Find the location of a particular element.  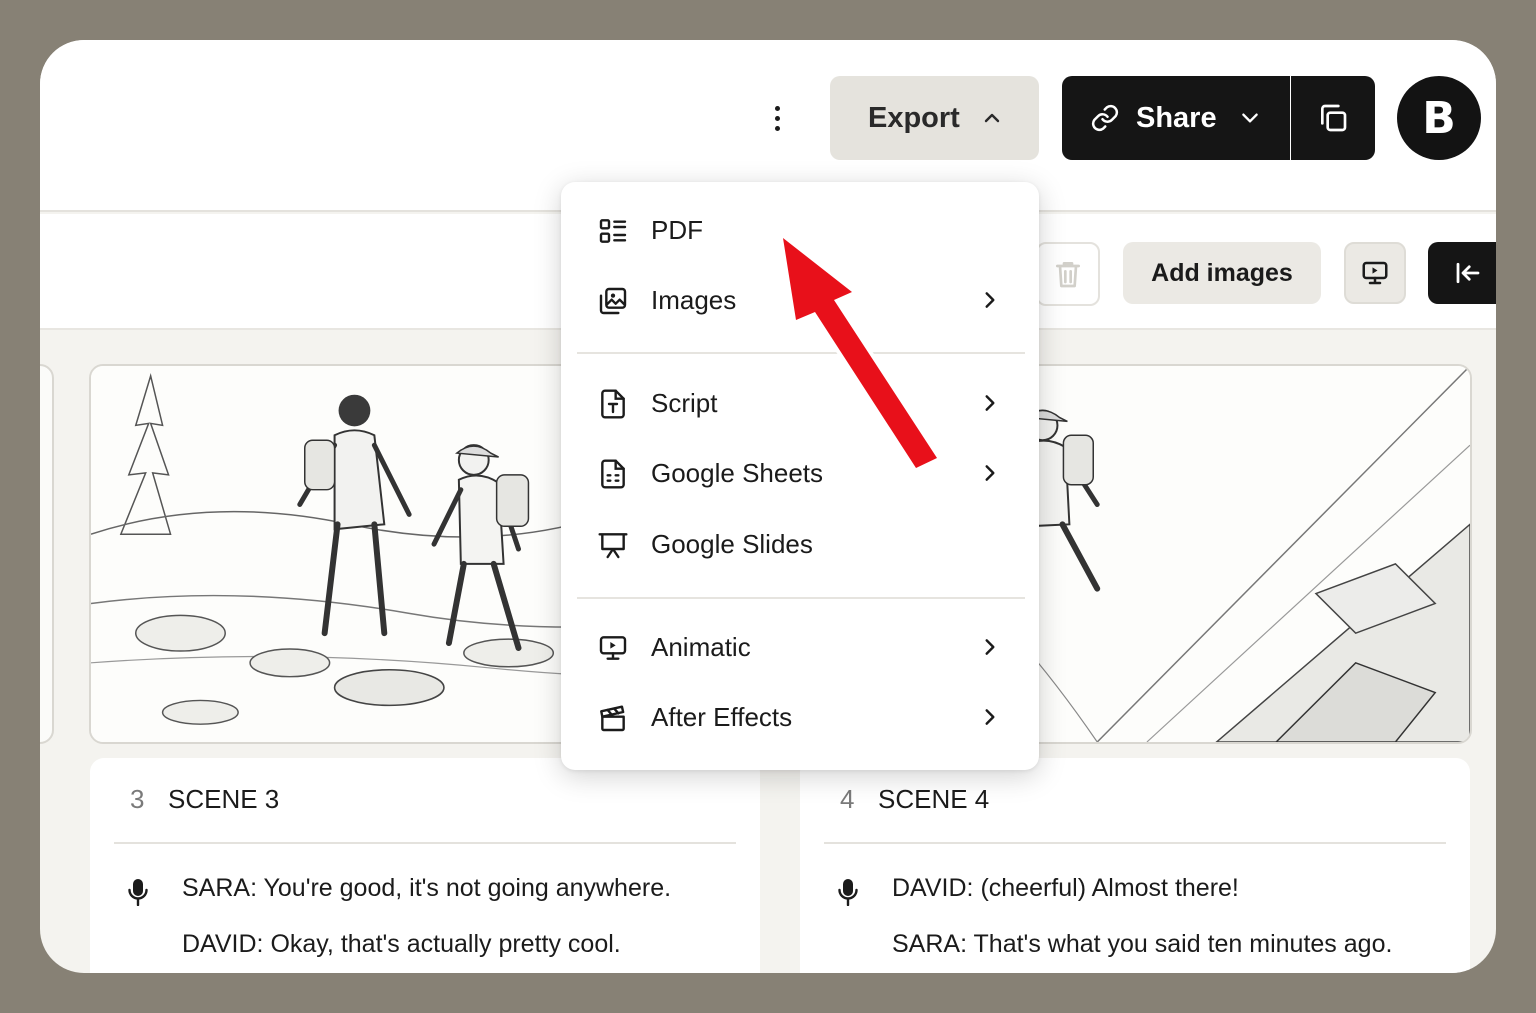

scene-number: 4 is located at coordinates (847, 799).